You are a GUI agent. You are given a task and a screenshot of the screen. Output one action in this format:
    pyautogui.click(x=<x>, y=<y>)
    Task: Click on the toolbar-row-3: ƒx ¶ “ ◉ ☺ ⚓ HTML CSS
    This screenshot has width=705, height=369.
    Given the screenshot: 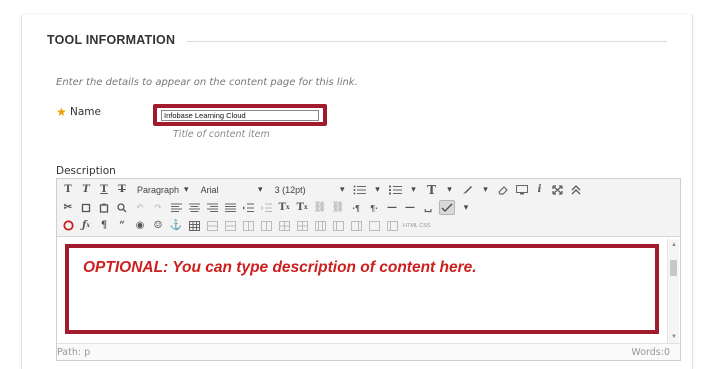 What is the action you would take?
    pyautogui.click(x=248, y=225)
    